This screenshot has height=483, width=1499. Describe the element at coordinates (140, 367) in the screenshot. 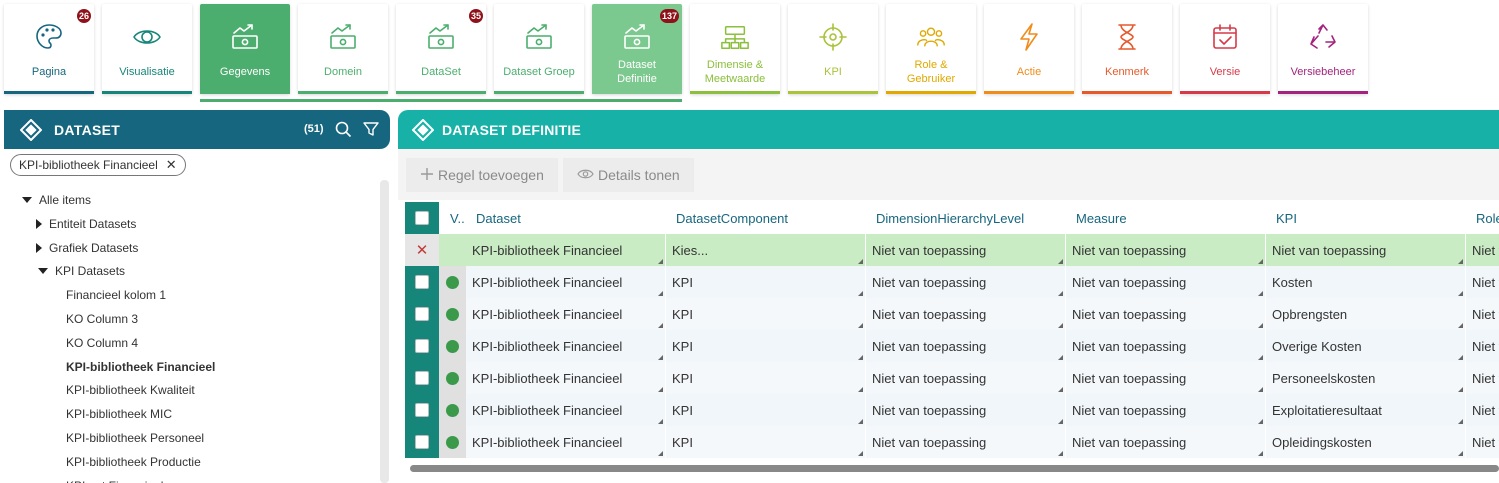

I see `tree-item: KPI-bibliotheek Financieel` at that location.